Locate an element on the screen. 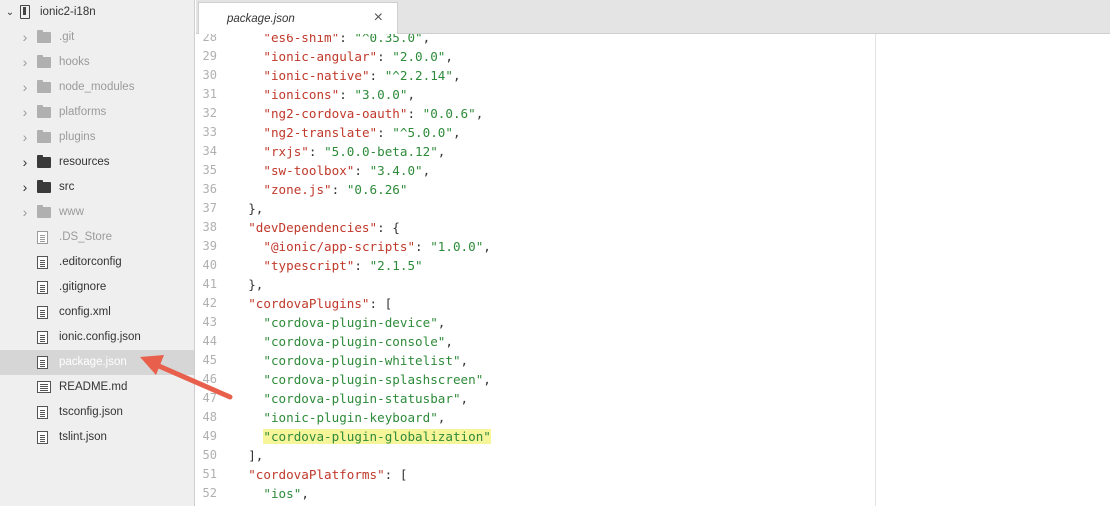 This screenshot has height=506, width=1110. tree-item-ds-store: .DS_Store is located at coordinates (97, 237).